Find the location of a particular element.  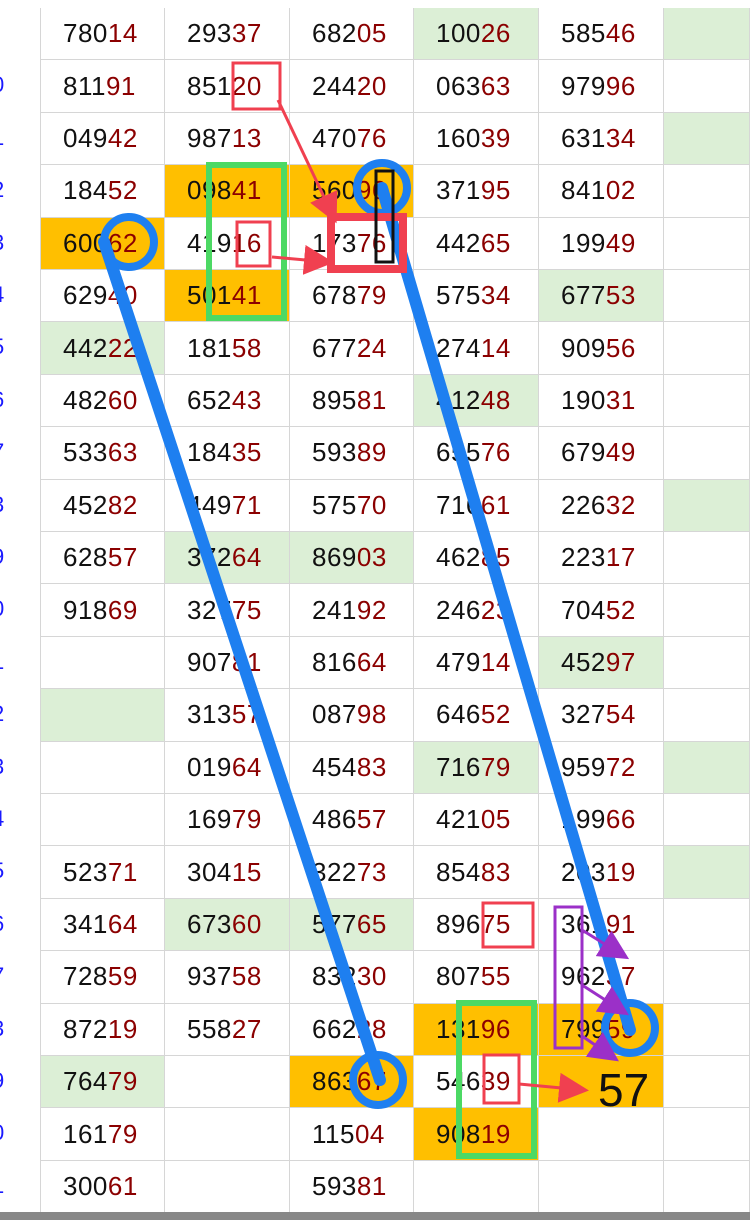

cell-number: 04942 is located at coordinates (100, 137).